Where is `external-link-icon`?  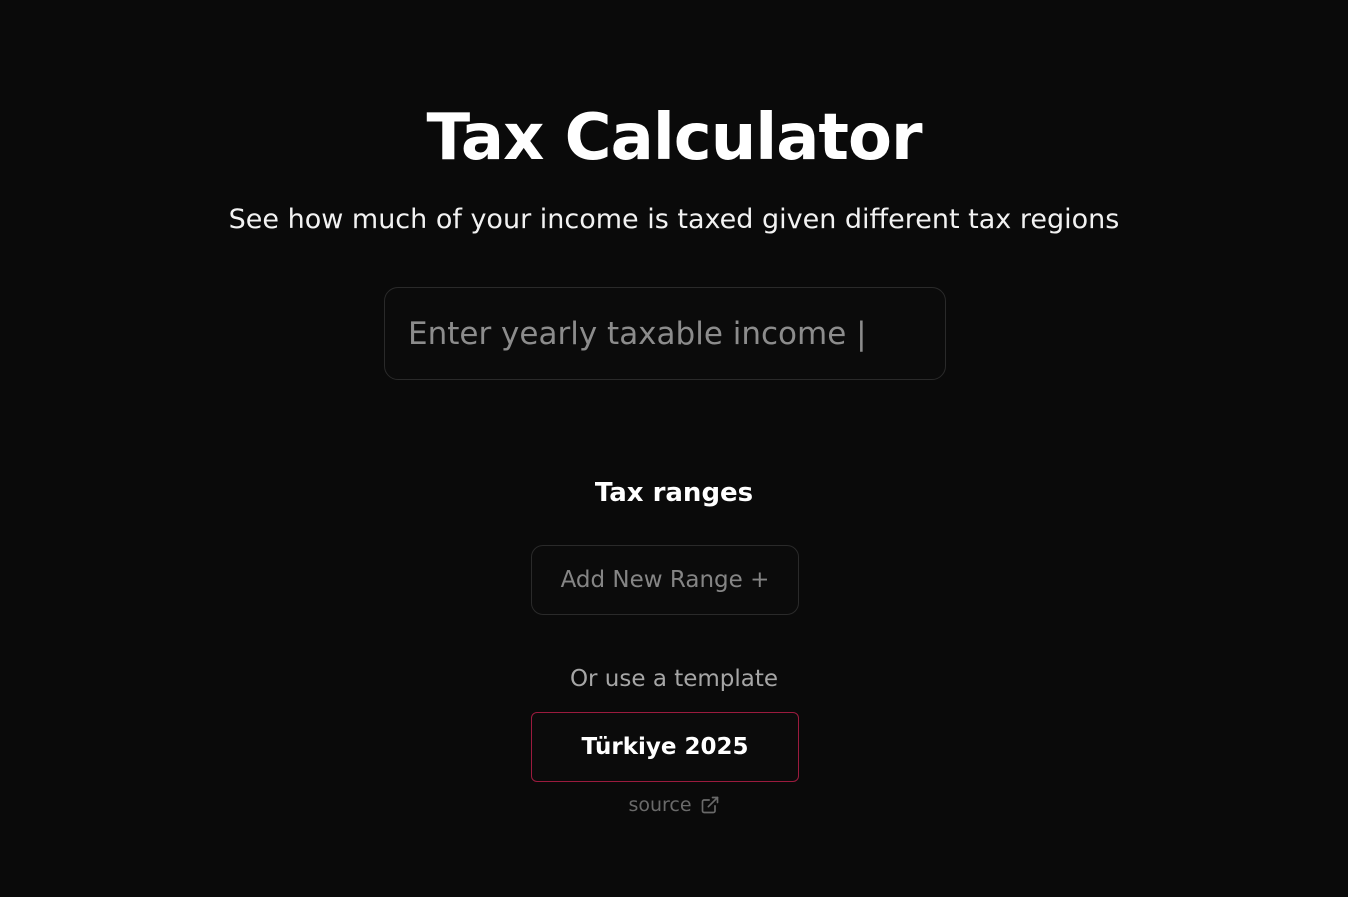
external-link-icon is located at coordinates (710, 805).